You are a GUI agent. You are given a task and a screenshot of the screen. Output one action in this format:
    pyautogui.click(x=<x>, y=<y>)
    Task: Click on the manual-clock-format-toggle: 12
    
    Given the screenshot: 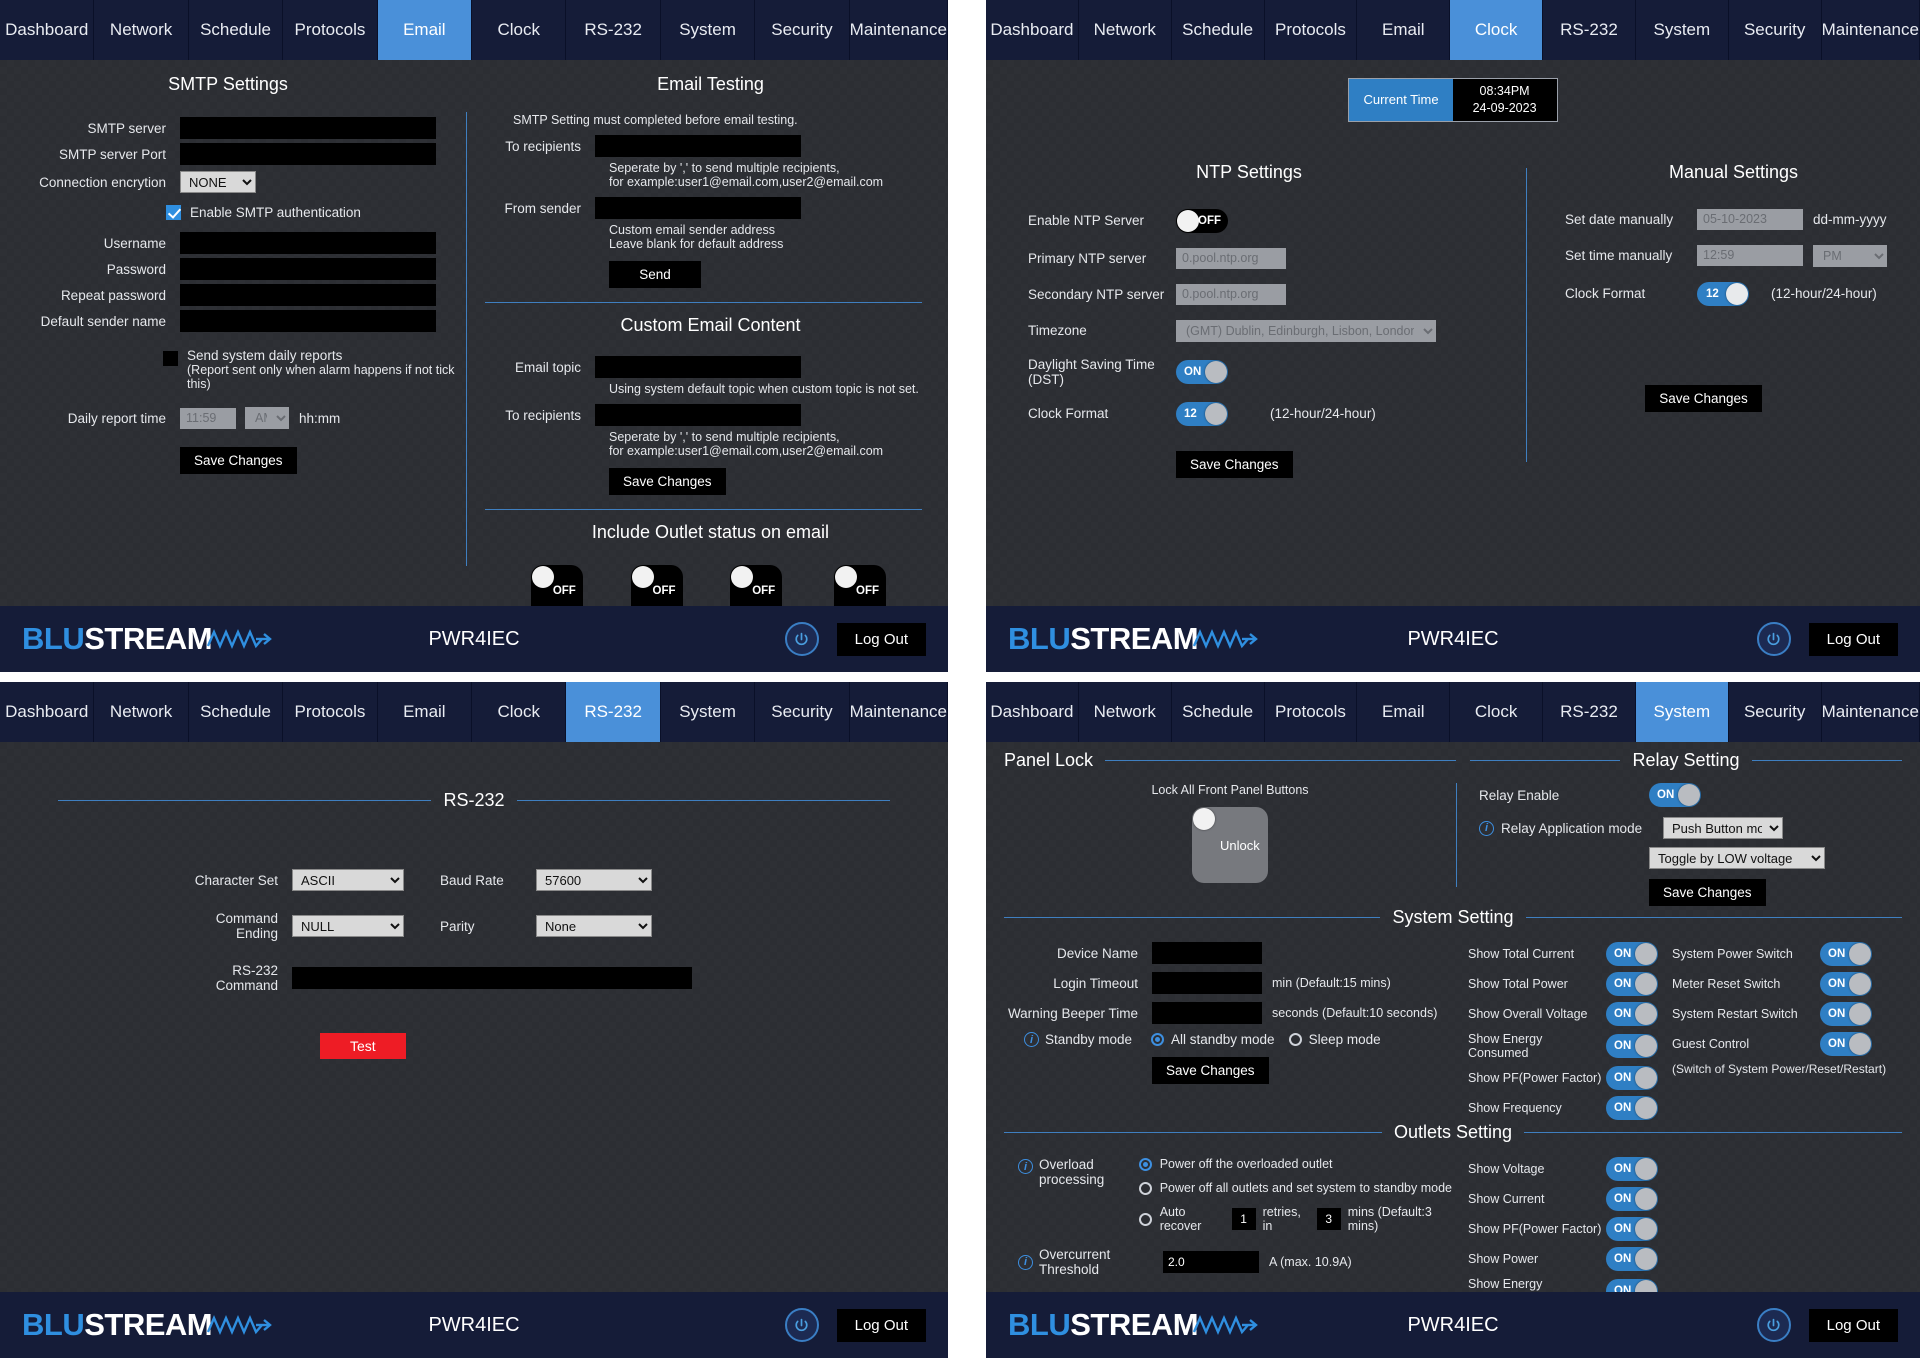 What is the action you would take?
    pyautogui.click(x=1723, y=293)
    